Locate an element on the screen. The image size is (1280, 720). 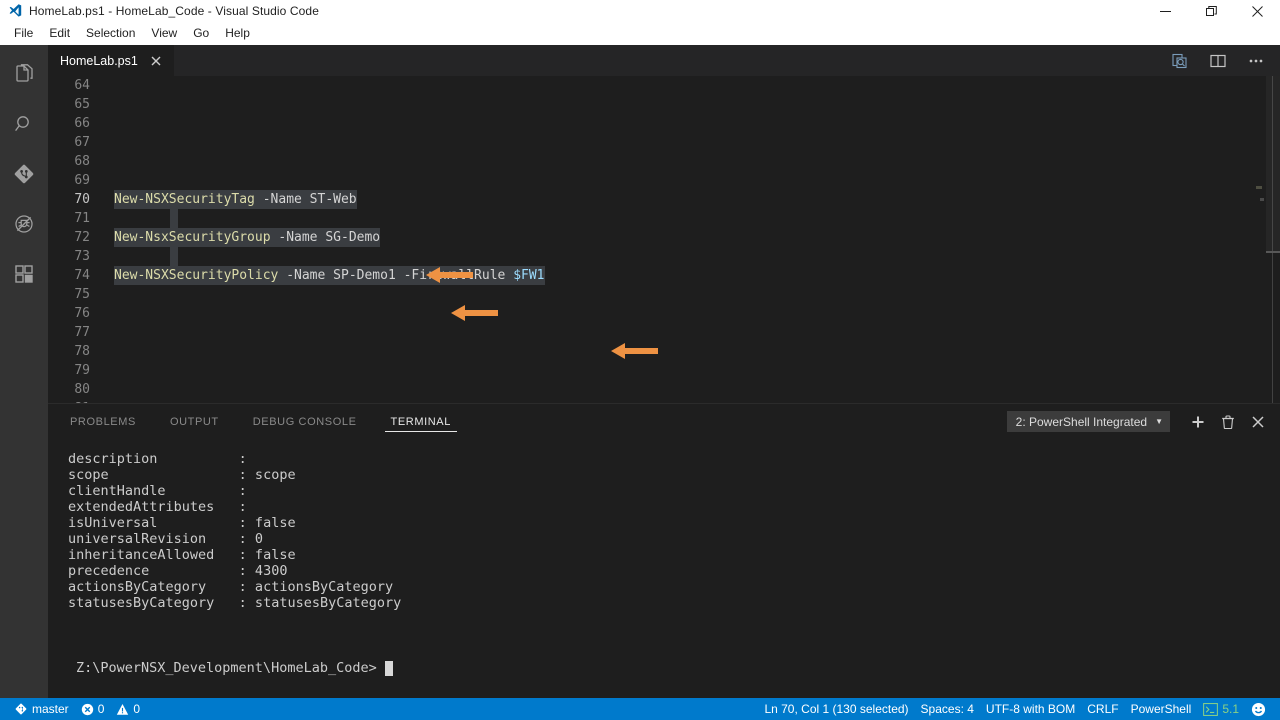
menu-edit: Edit is located at coordinates (59, 33).